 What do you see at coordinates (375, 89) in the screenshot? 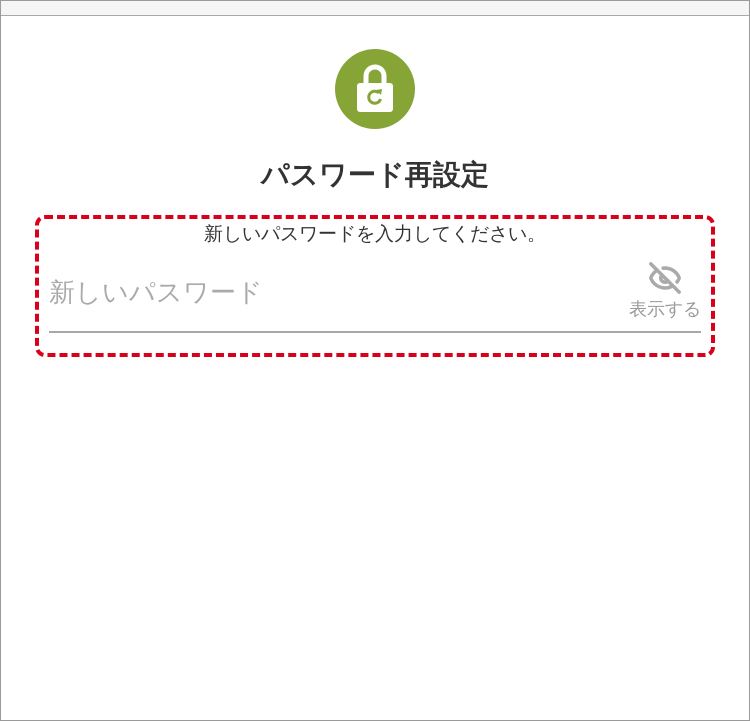
I see `lock-icon` at bounding box center [375, 89].